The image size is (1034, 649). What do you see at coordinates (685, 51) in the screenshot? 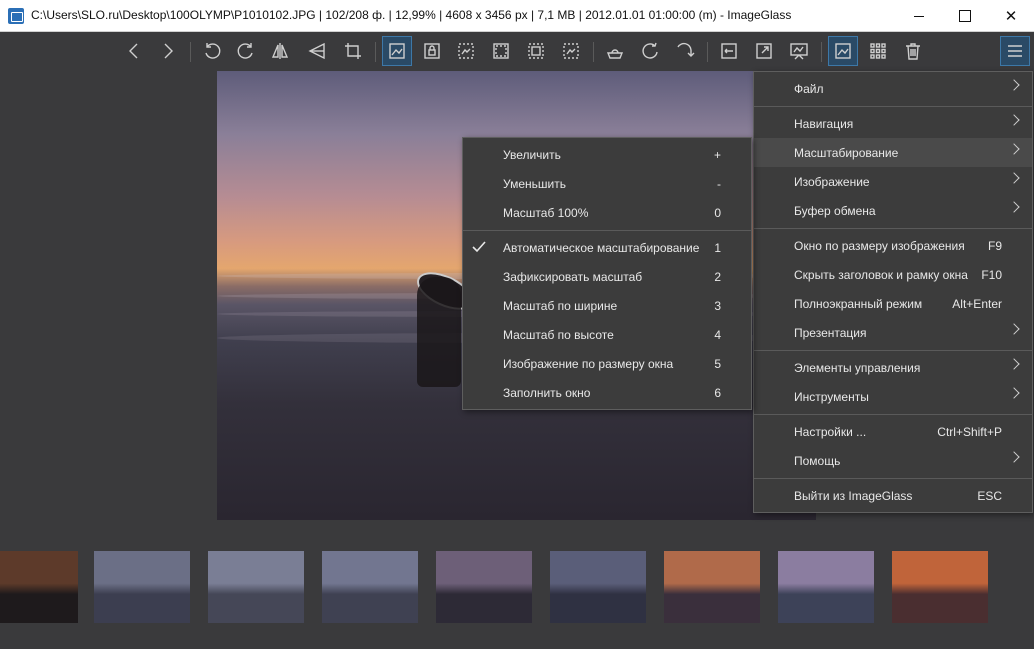
I see `goto-icon` at bounding box center [685, 51].